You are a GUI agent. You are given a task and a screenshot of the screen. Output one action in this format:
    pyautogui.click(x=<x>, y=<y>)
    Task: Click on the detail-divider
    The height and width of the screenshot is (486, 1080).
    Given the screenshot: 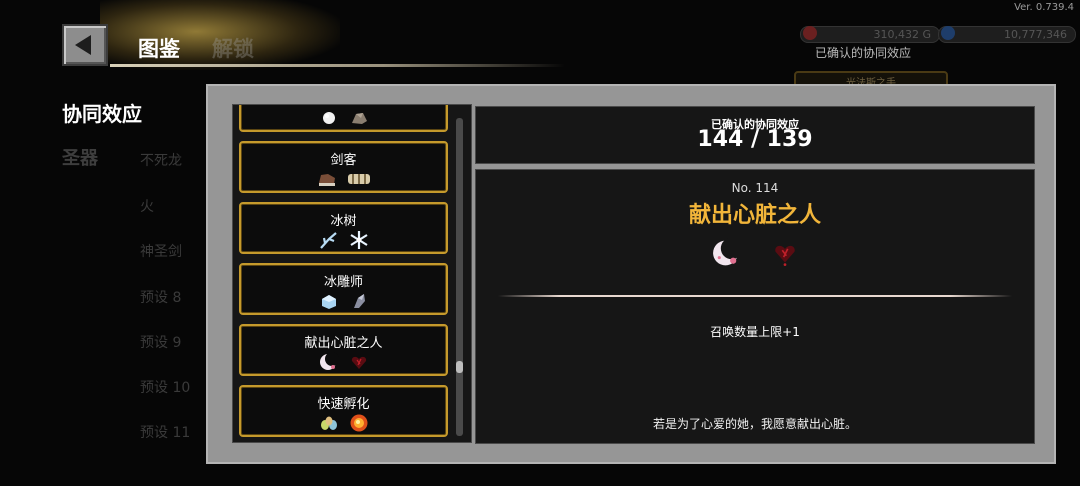 What is the action you would take?
    pyautogui.click(x=755, y=296)
    